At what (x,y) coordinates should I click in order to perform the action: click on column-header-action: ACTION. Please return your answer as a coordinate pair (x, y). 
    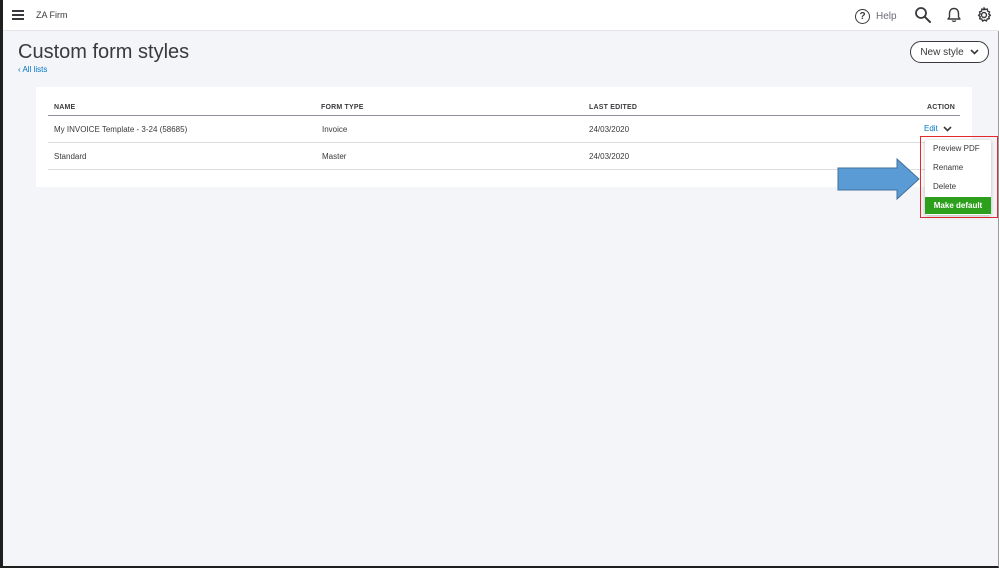
    Looking at the image, I should click on (941, 107).